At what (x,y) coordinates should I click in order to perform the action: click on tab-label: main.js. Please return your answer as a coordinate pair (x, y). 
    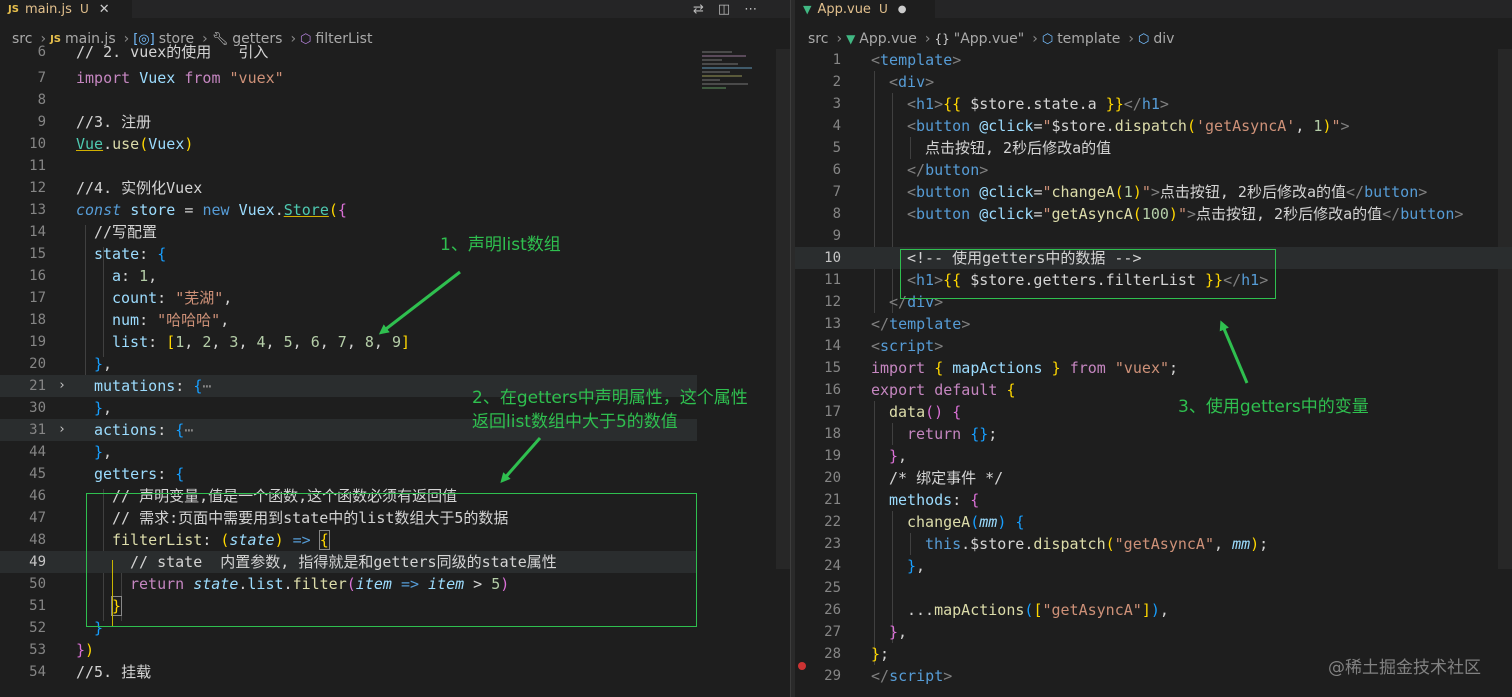
    Looking at the image, I should click on (48, 9).